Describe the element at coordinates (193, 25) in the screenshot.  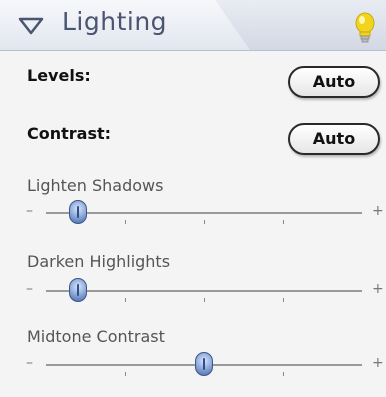
I see `panel-header: Lighting` at that location.